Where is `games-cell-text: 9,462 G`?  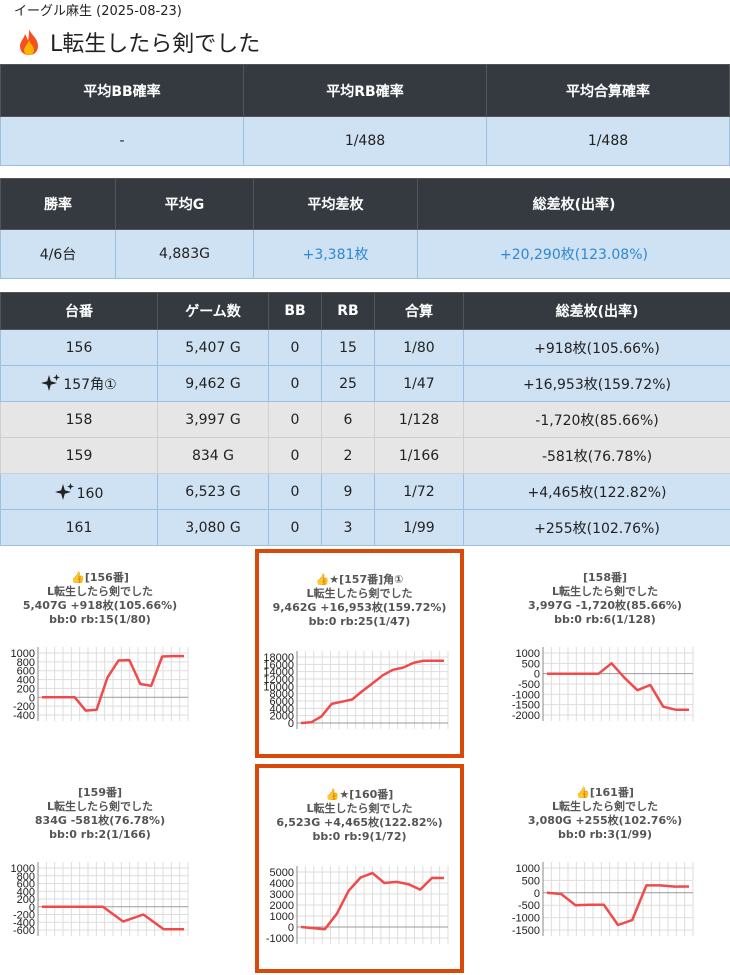 games-cell-text: 9,462 G is located at coordinates (213, 383).